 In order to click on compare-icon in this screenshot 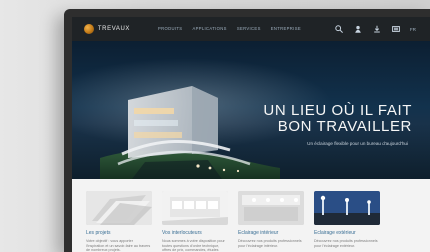, I will do `click(396, 29)`.